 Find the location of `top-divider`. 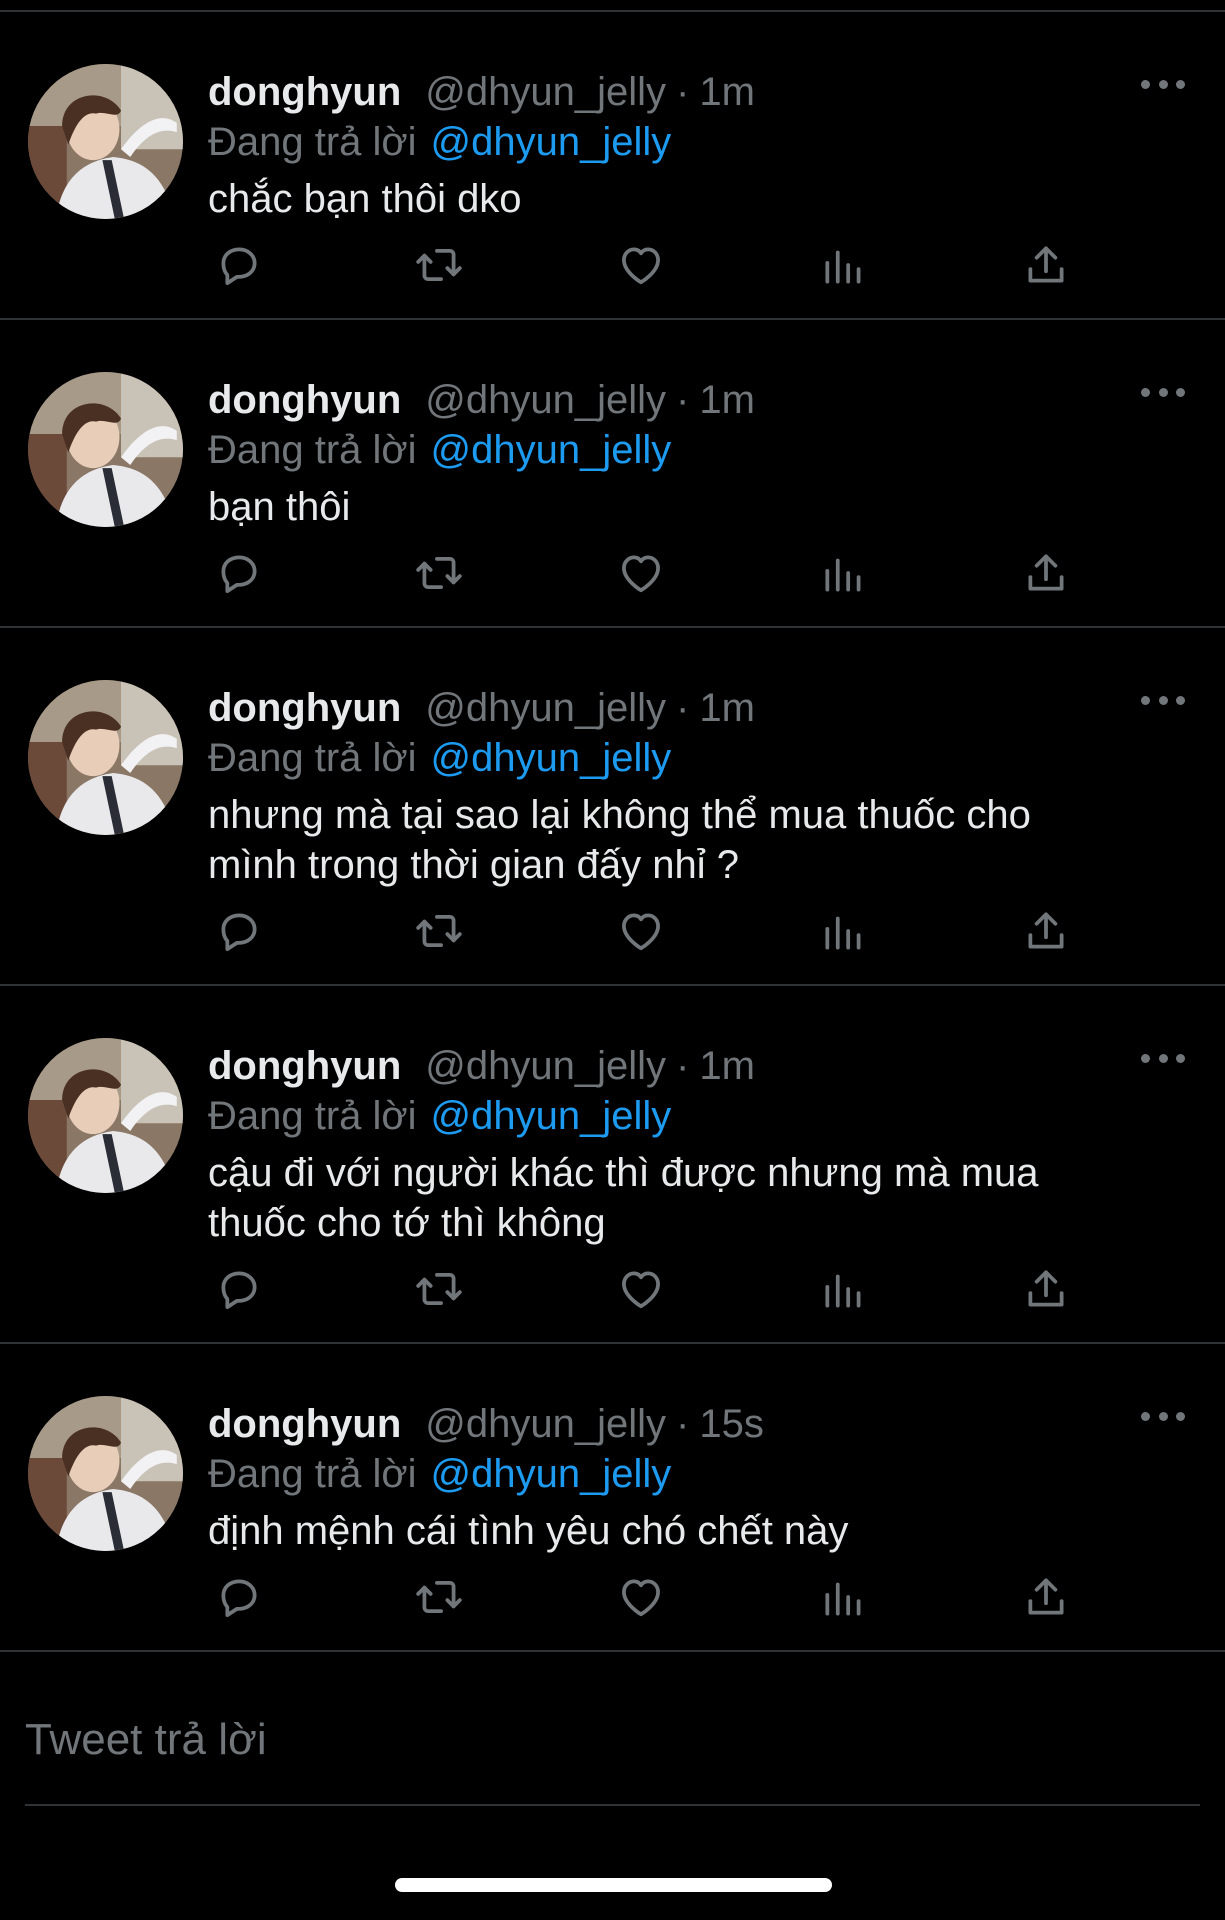

top-divider is located at coordinates (612, 6).